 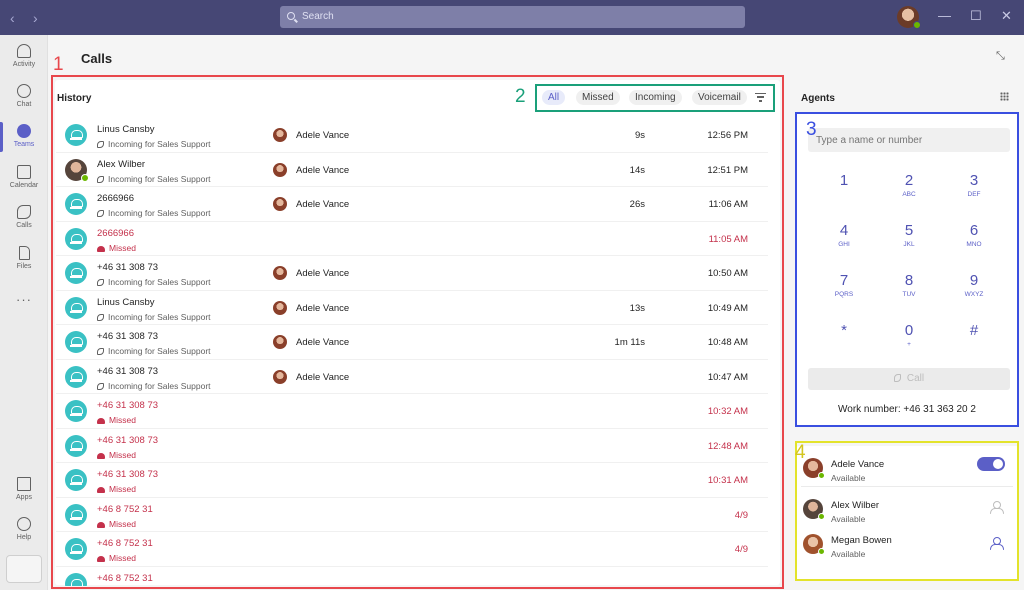 I want to click on device-button, so click(x=24, y=569).